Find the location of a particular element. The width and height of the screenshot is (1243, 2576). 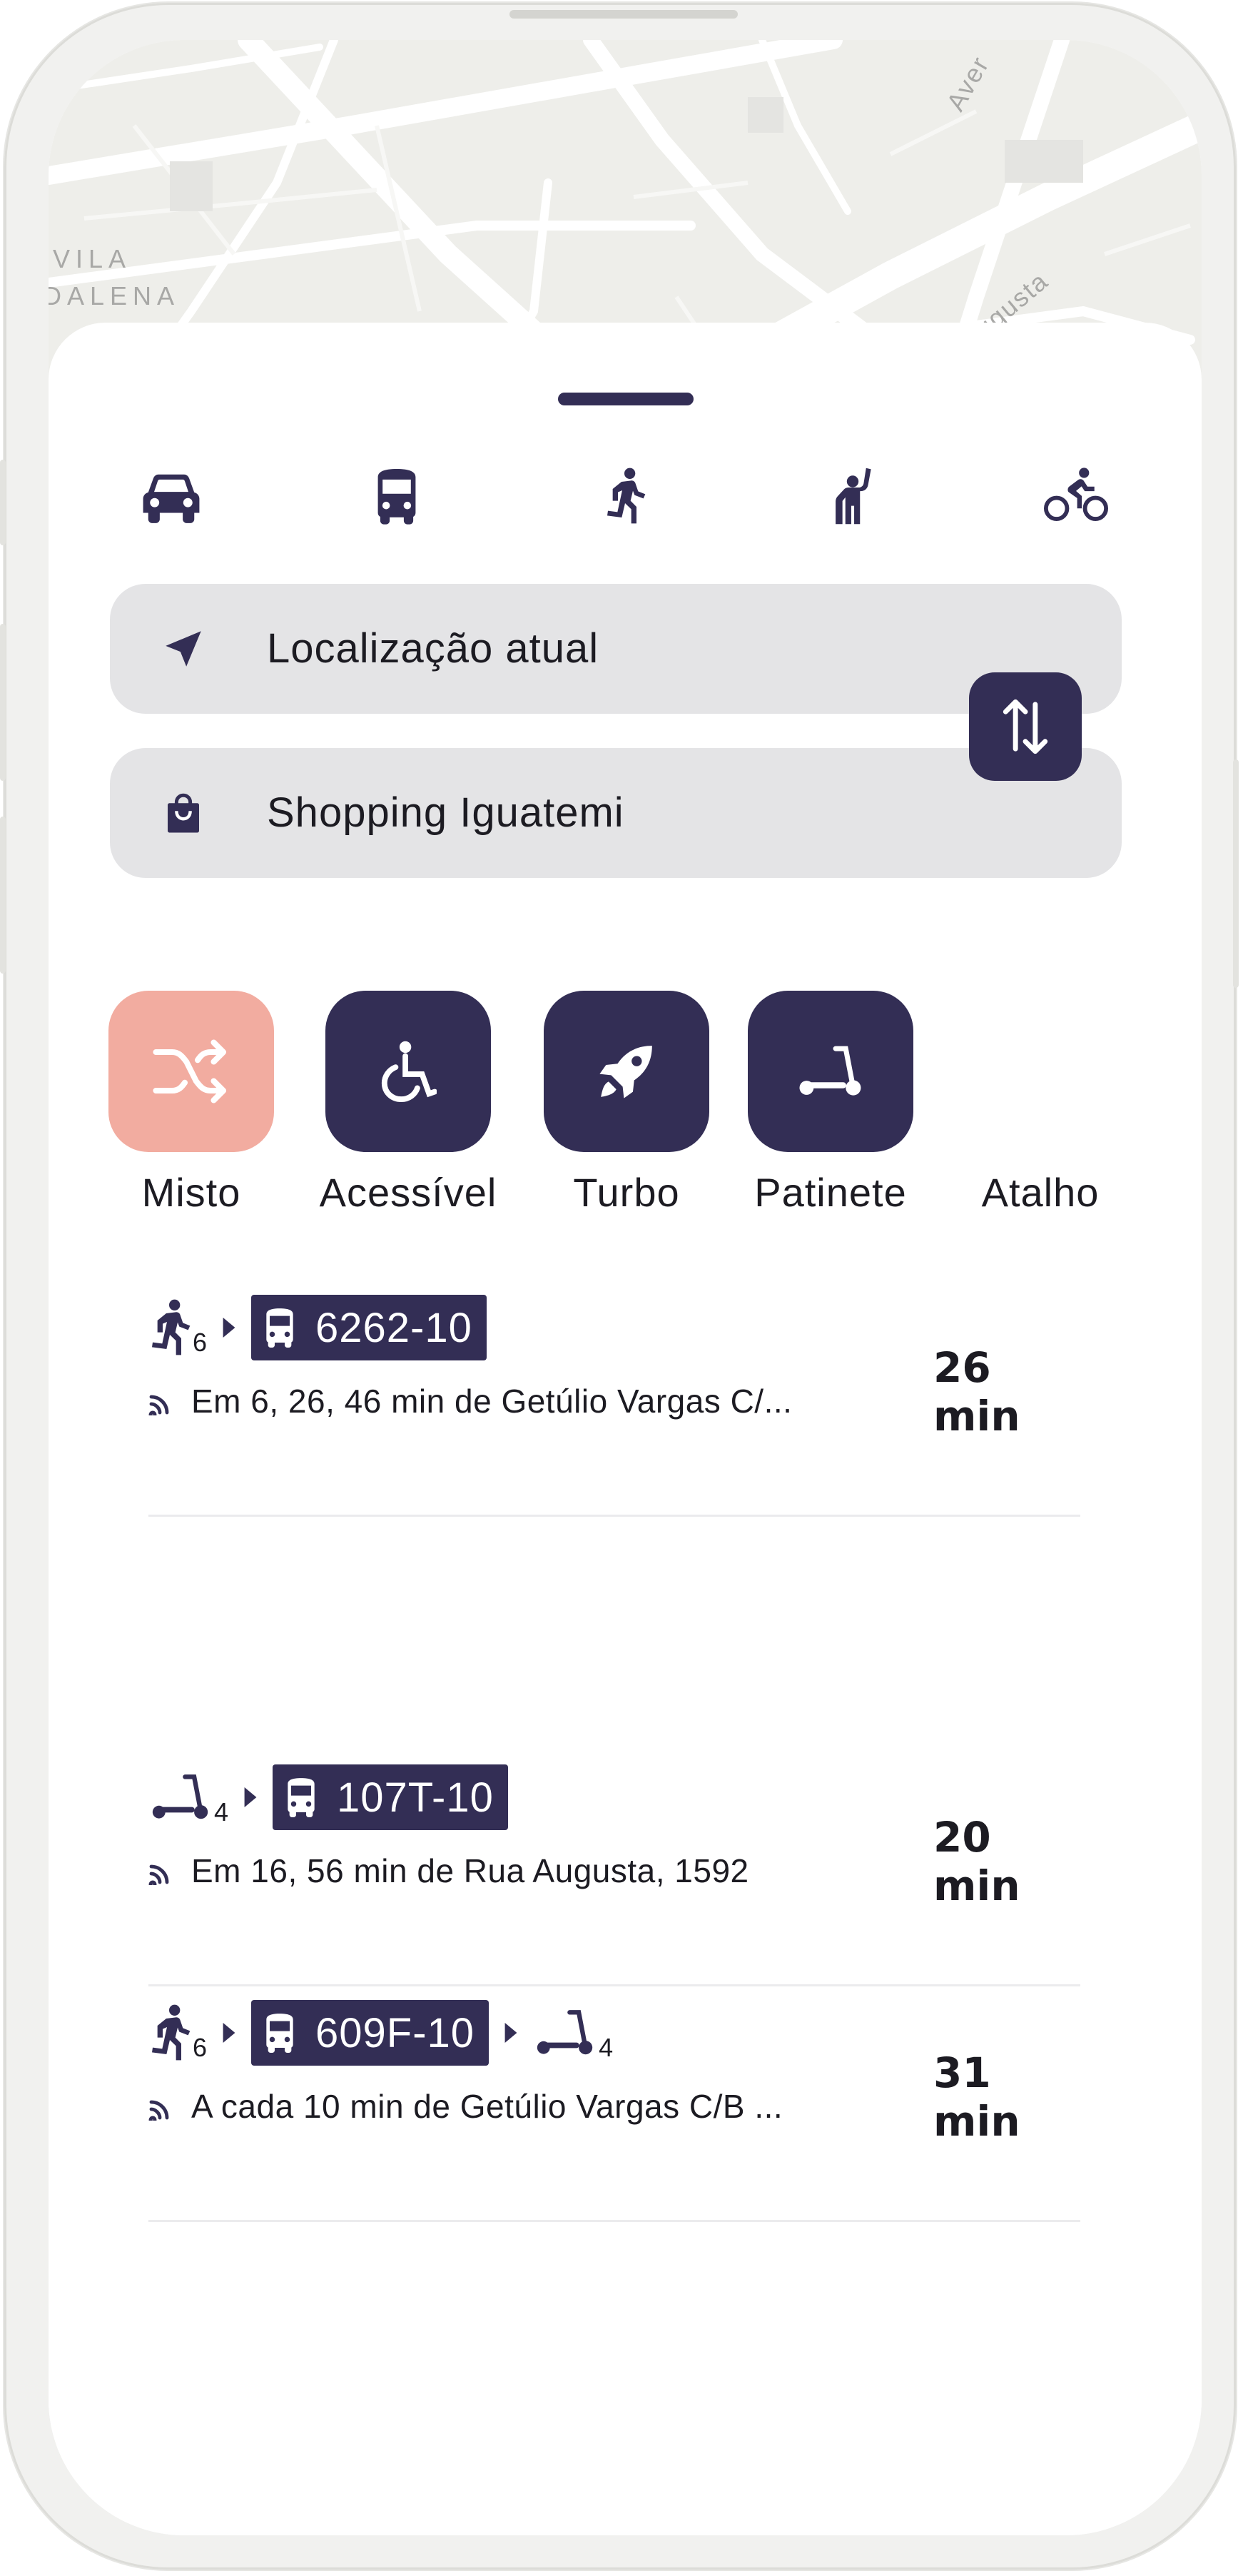

bike-icon is located at coordinates (1076, 495).